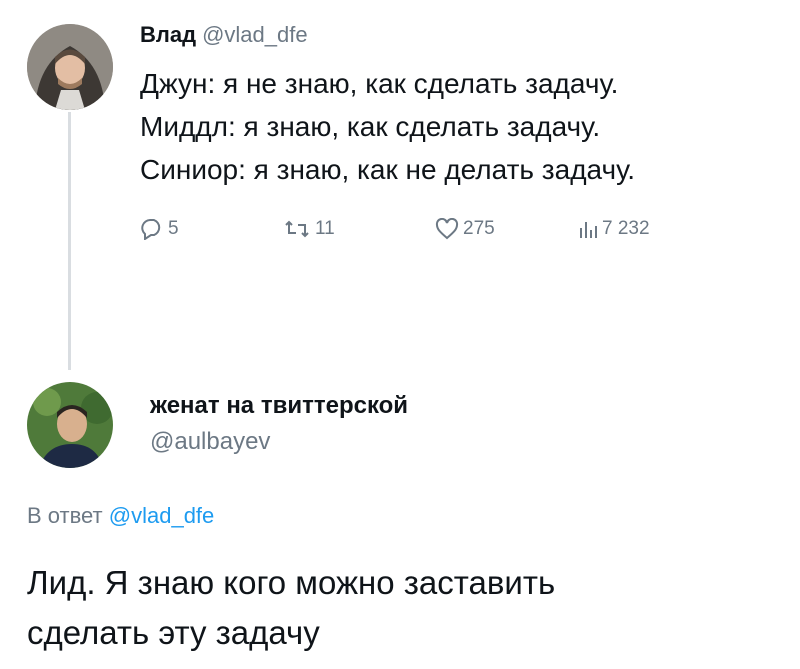 The width and height of the screenshot is (800, 669). Describe the element at coordinates (291, 582) in the screenshot. I see `tweet2-line: Лид. Я знаю кого можно заставить` at that location.